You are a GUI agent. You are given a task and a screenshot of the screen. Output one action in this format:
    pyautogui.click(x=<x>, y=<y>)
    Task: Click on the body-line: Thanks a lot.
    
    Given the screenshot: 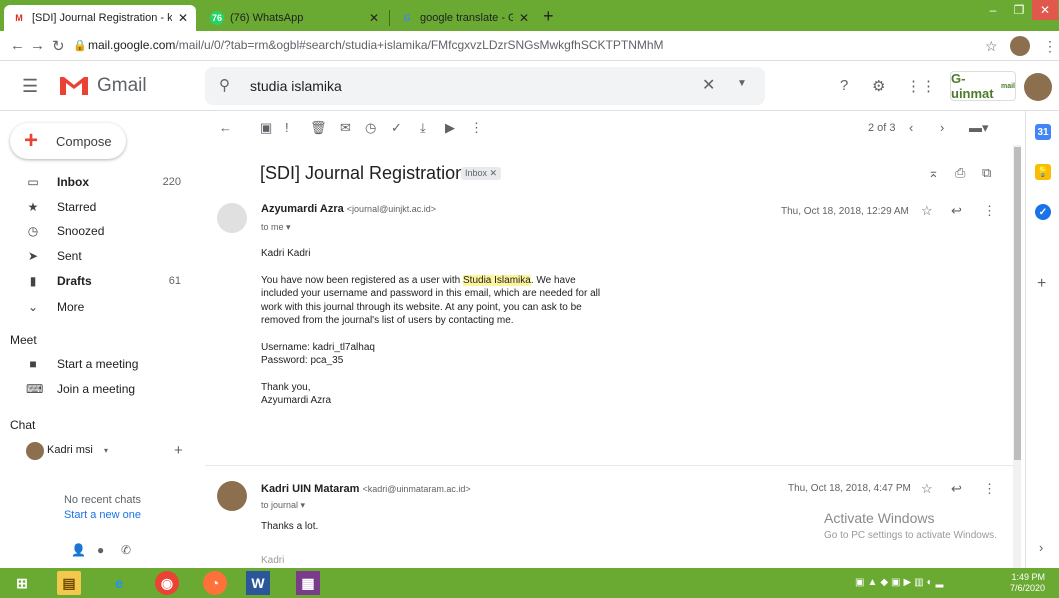 What is the action you would take?
    pyautogui.click(x=290, y=526)
    